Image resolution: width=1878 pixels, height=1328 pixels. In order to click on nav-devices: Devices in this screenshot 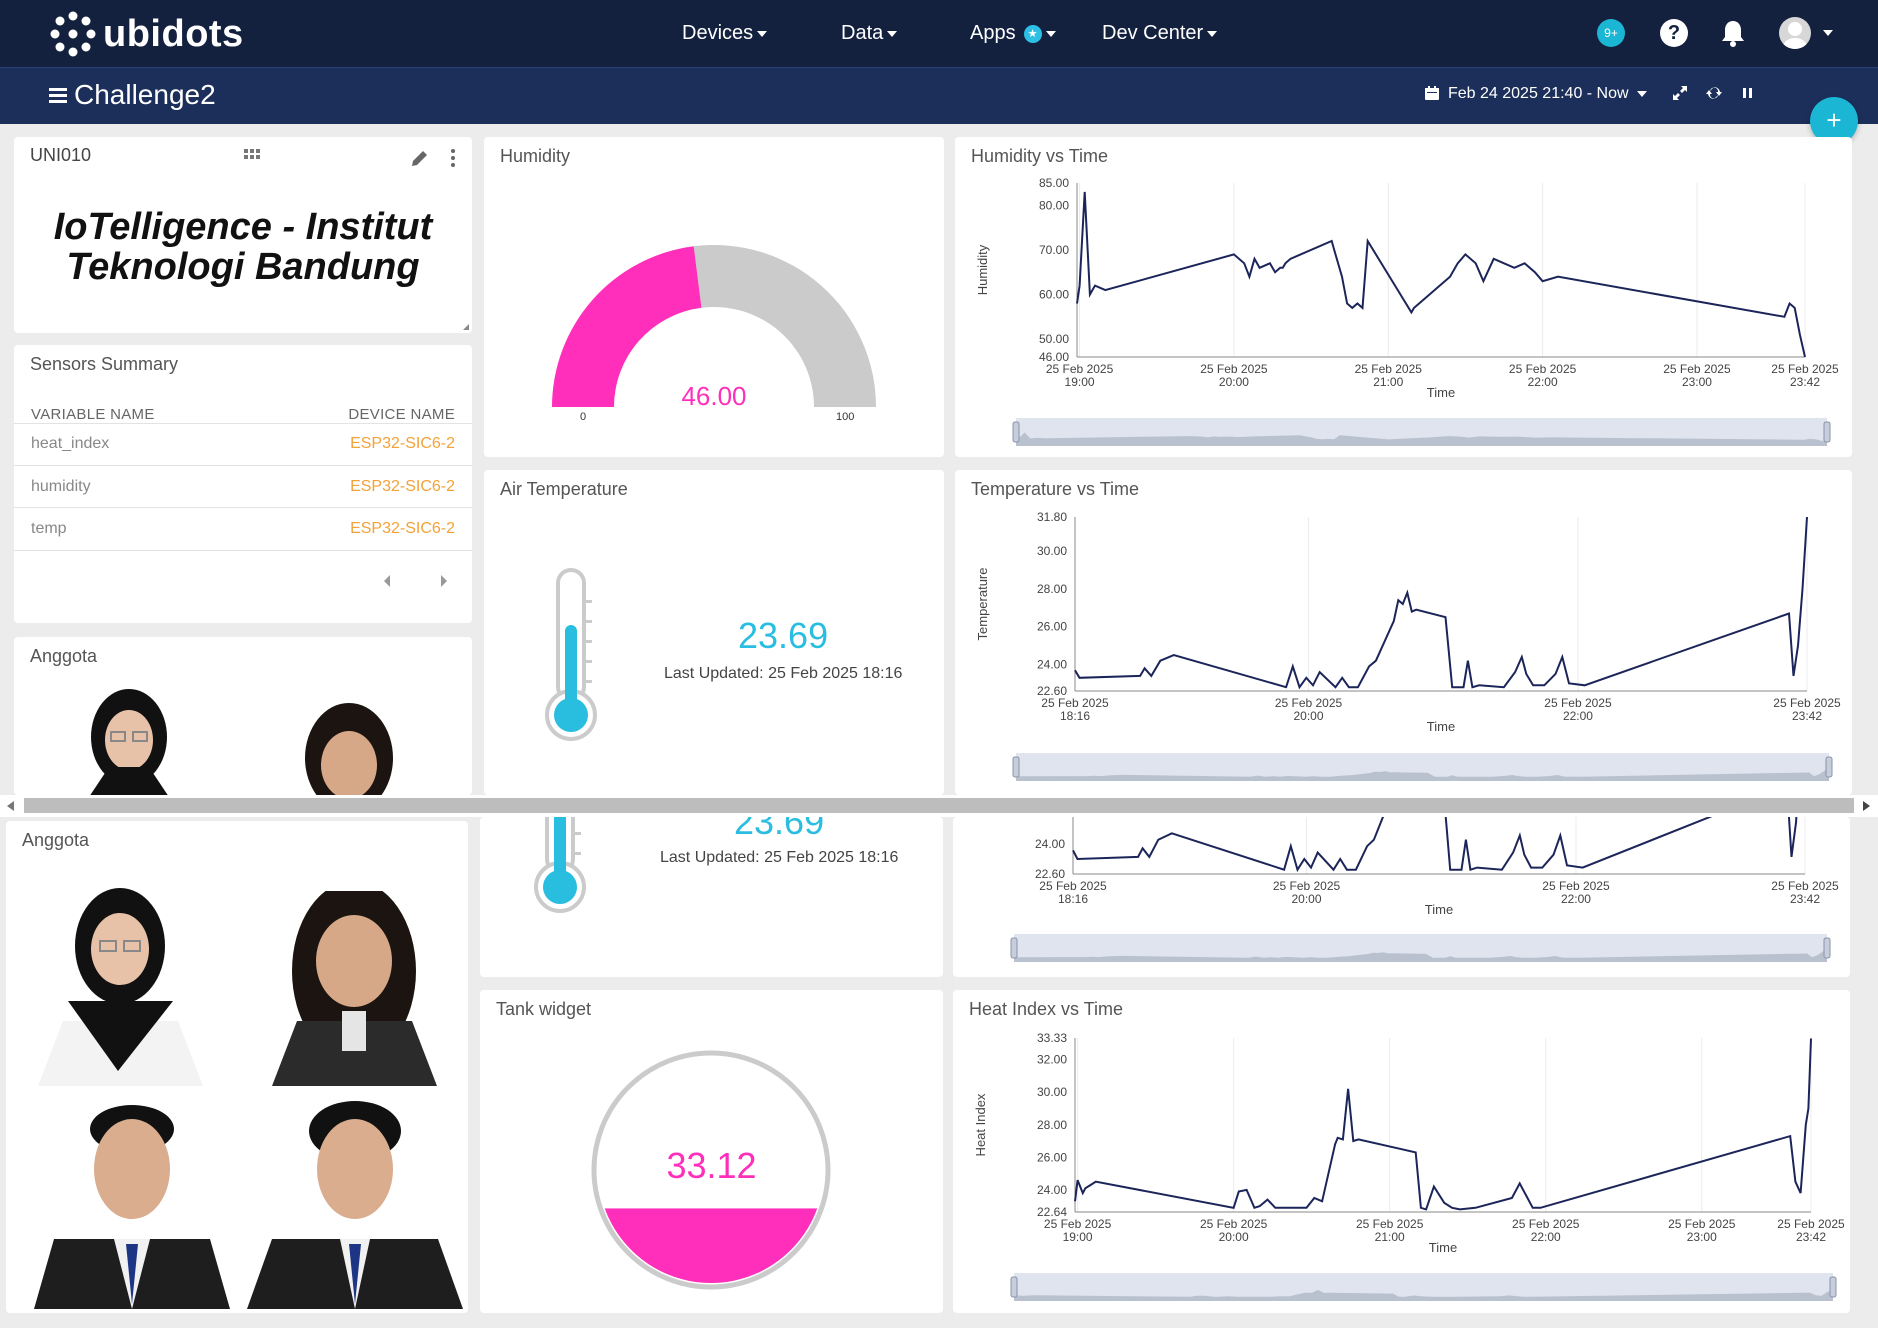, I will do `click(725, 33)`.